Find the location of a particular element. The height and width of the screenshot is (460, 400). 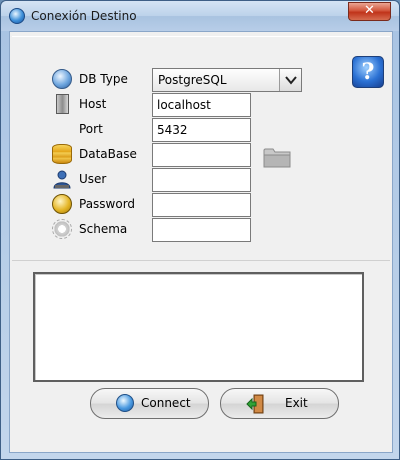

password-row: Password is located at coordinates (202, 205).